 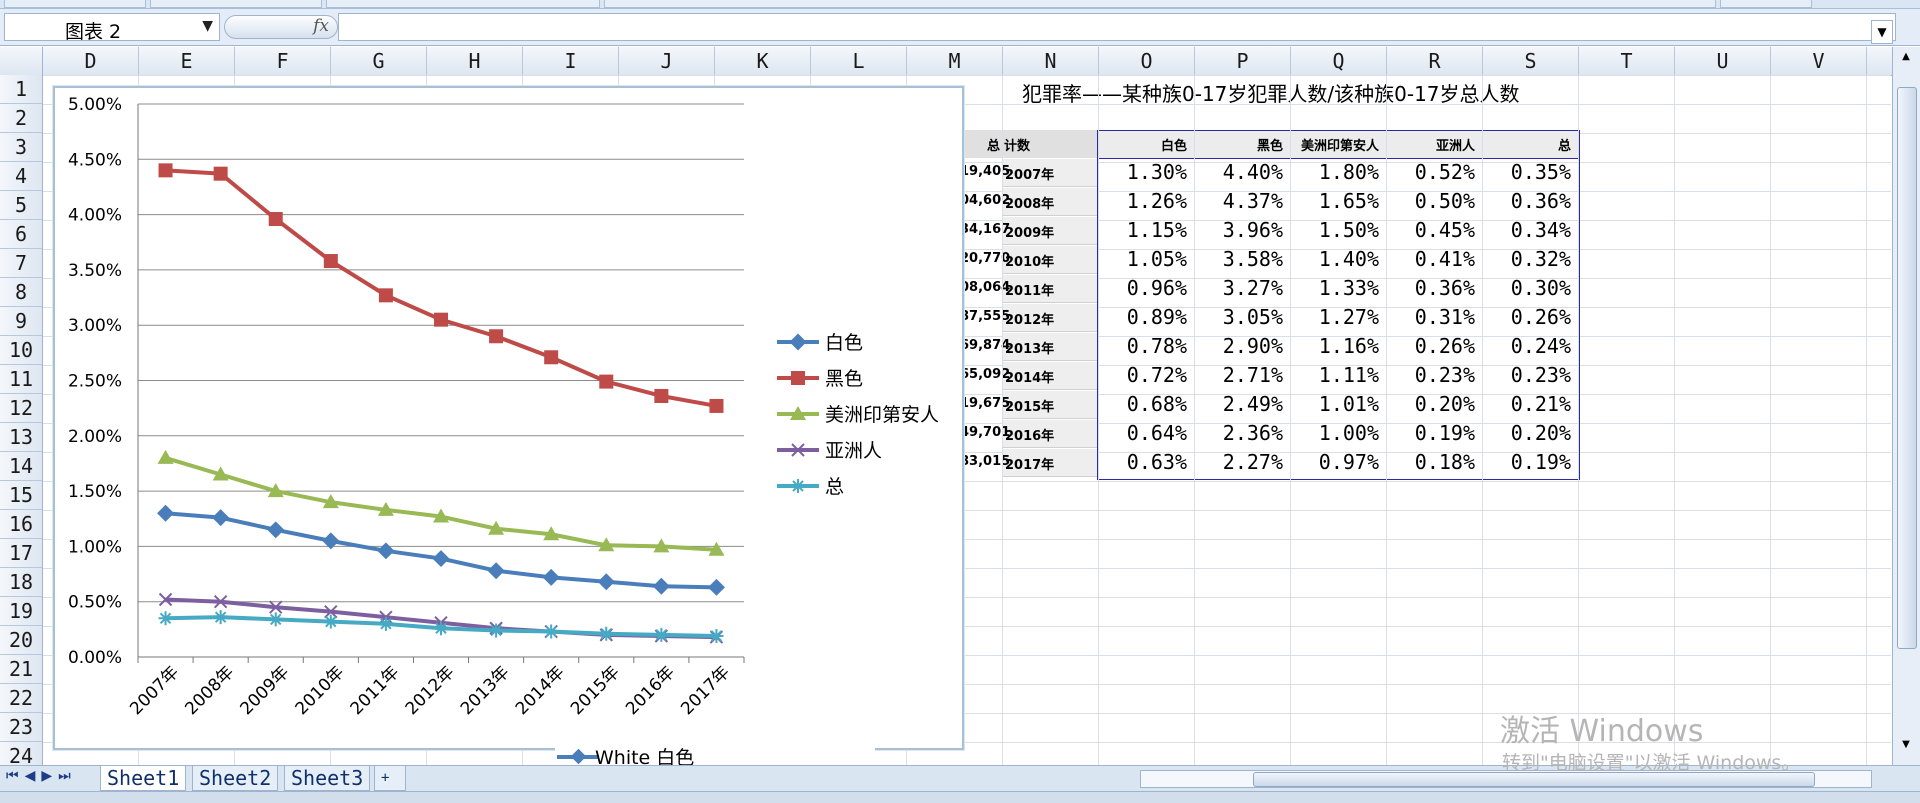 I want to click on sheet-nav-icons: ⏮◀▶⏭, so click(x=41, y=776).